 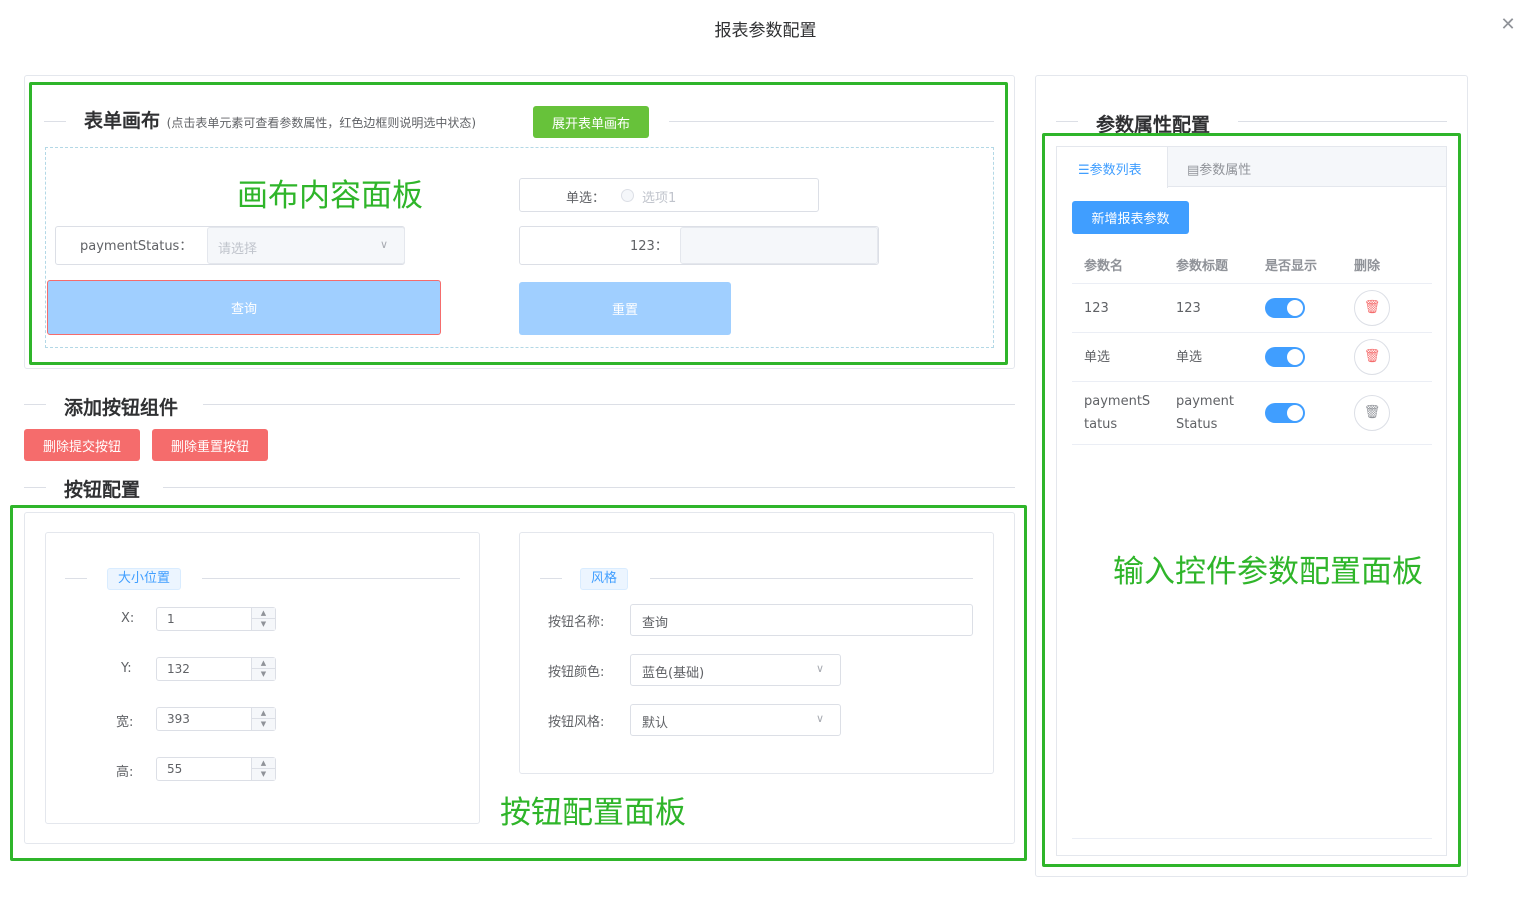 I want to click on button-color-label: 按钮颜色:, so click(x=576, y=672).